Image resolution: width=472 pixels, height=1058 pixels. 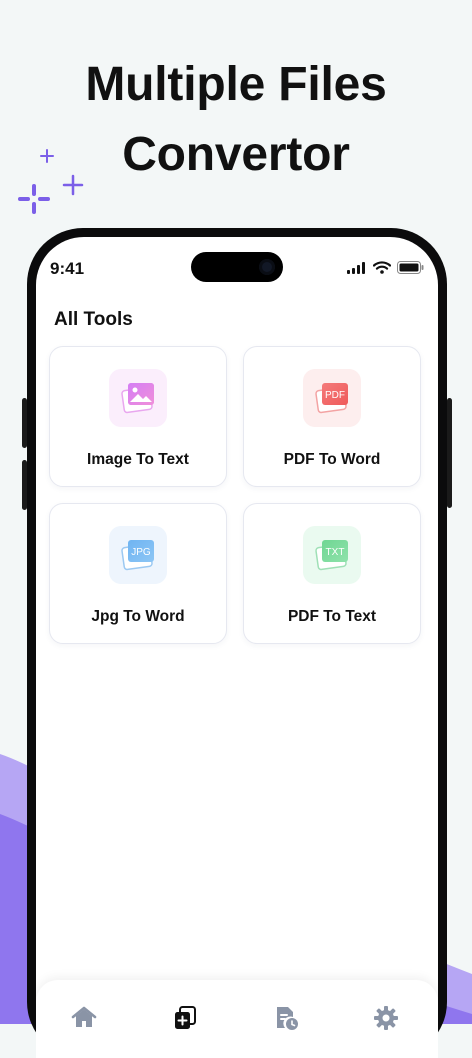 I want to click on status-time: 9:41, so click(x=67, y=268).